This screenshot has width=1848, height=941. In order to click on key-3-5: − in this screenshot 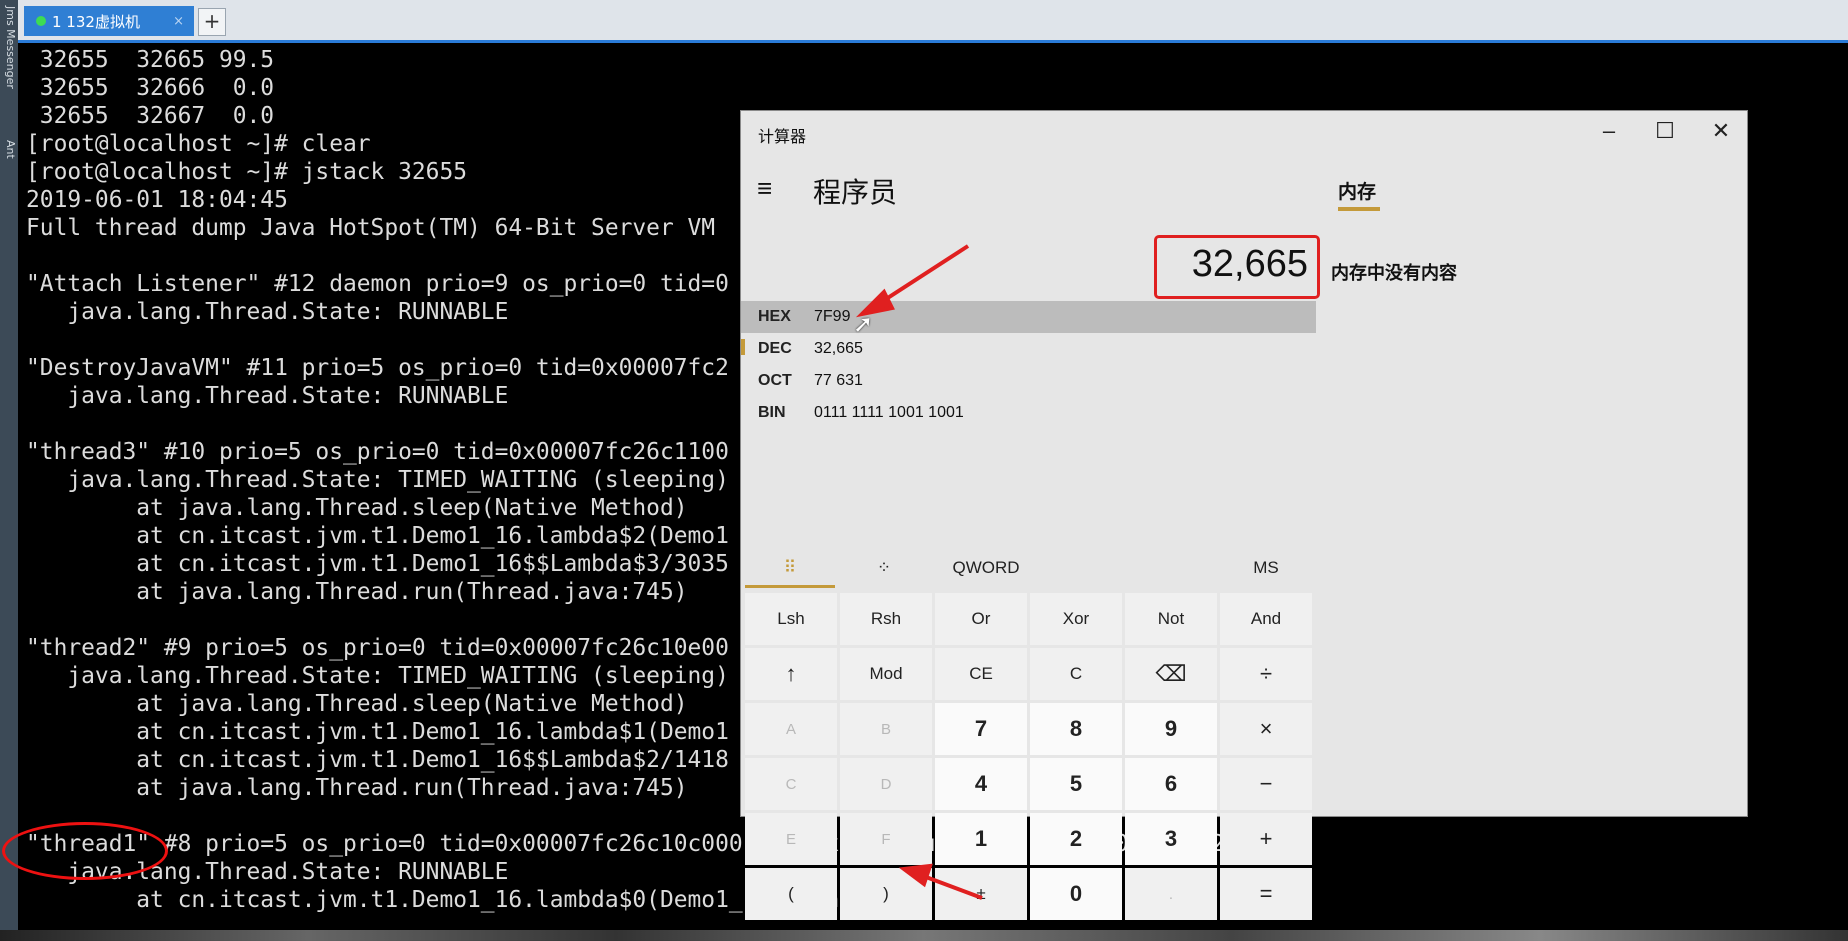, I will do `click(1266, 784)`.